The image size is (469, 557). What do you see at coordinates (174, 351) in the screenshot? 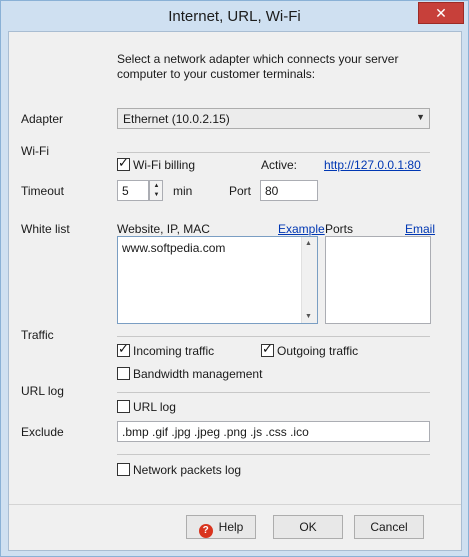
I see `incoming-traffic-label: Incoming traffic` at bounding box center [174, 351].